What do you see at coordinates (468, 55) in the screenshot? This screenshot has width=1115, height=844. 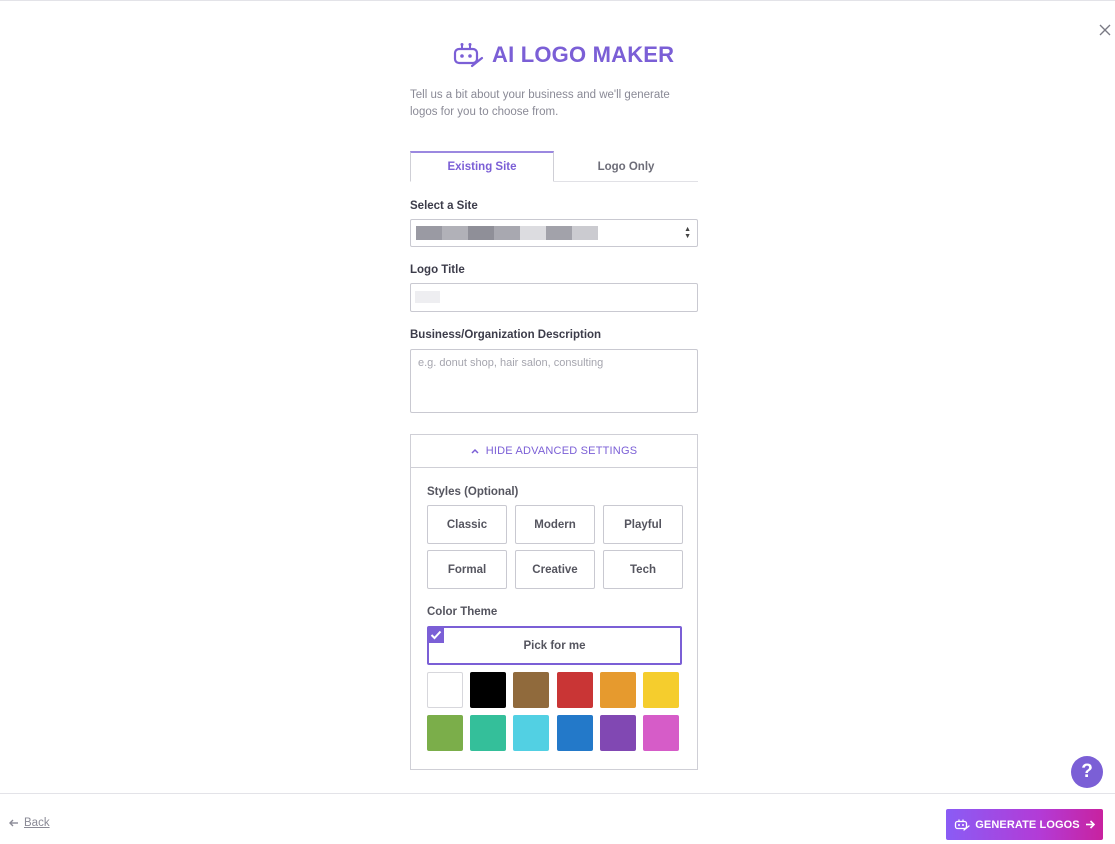 I see `robot-logo-icon` at bounding box center [468, 55].